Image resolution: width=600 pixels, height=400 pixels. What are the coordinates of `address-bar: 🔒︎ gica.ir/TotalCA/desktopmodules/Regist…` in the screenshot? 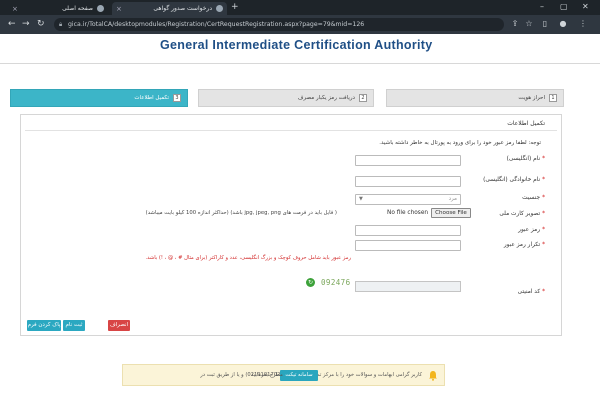 It's located at (279, 24).